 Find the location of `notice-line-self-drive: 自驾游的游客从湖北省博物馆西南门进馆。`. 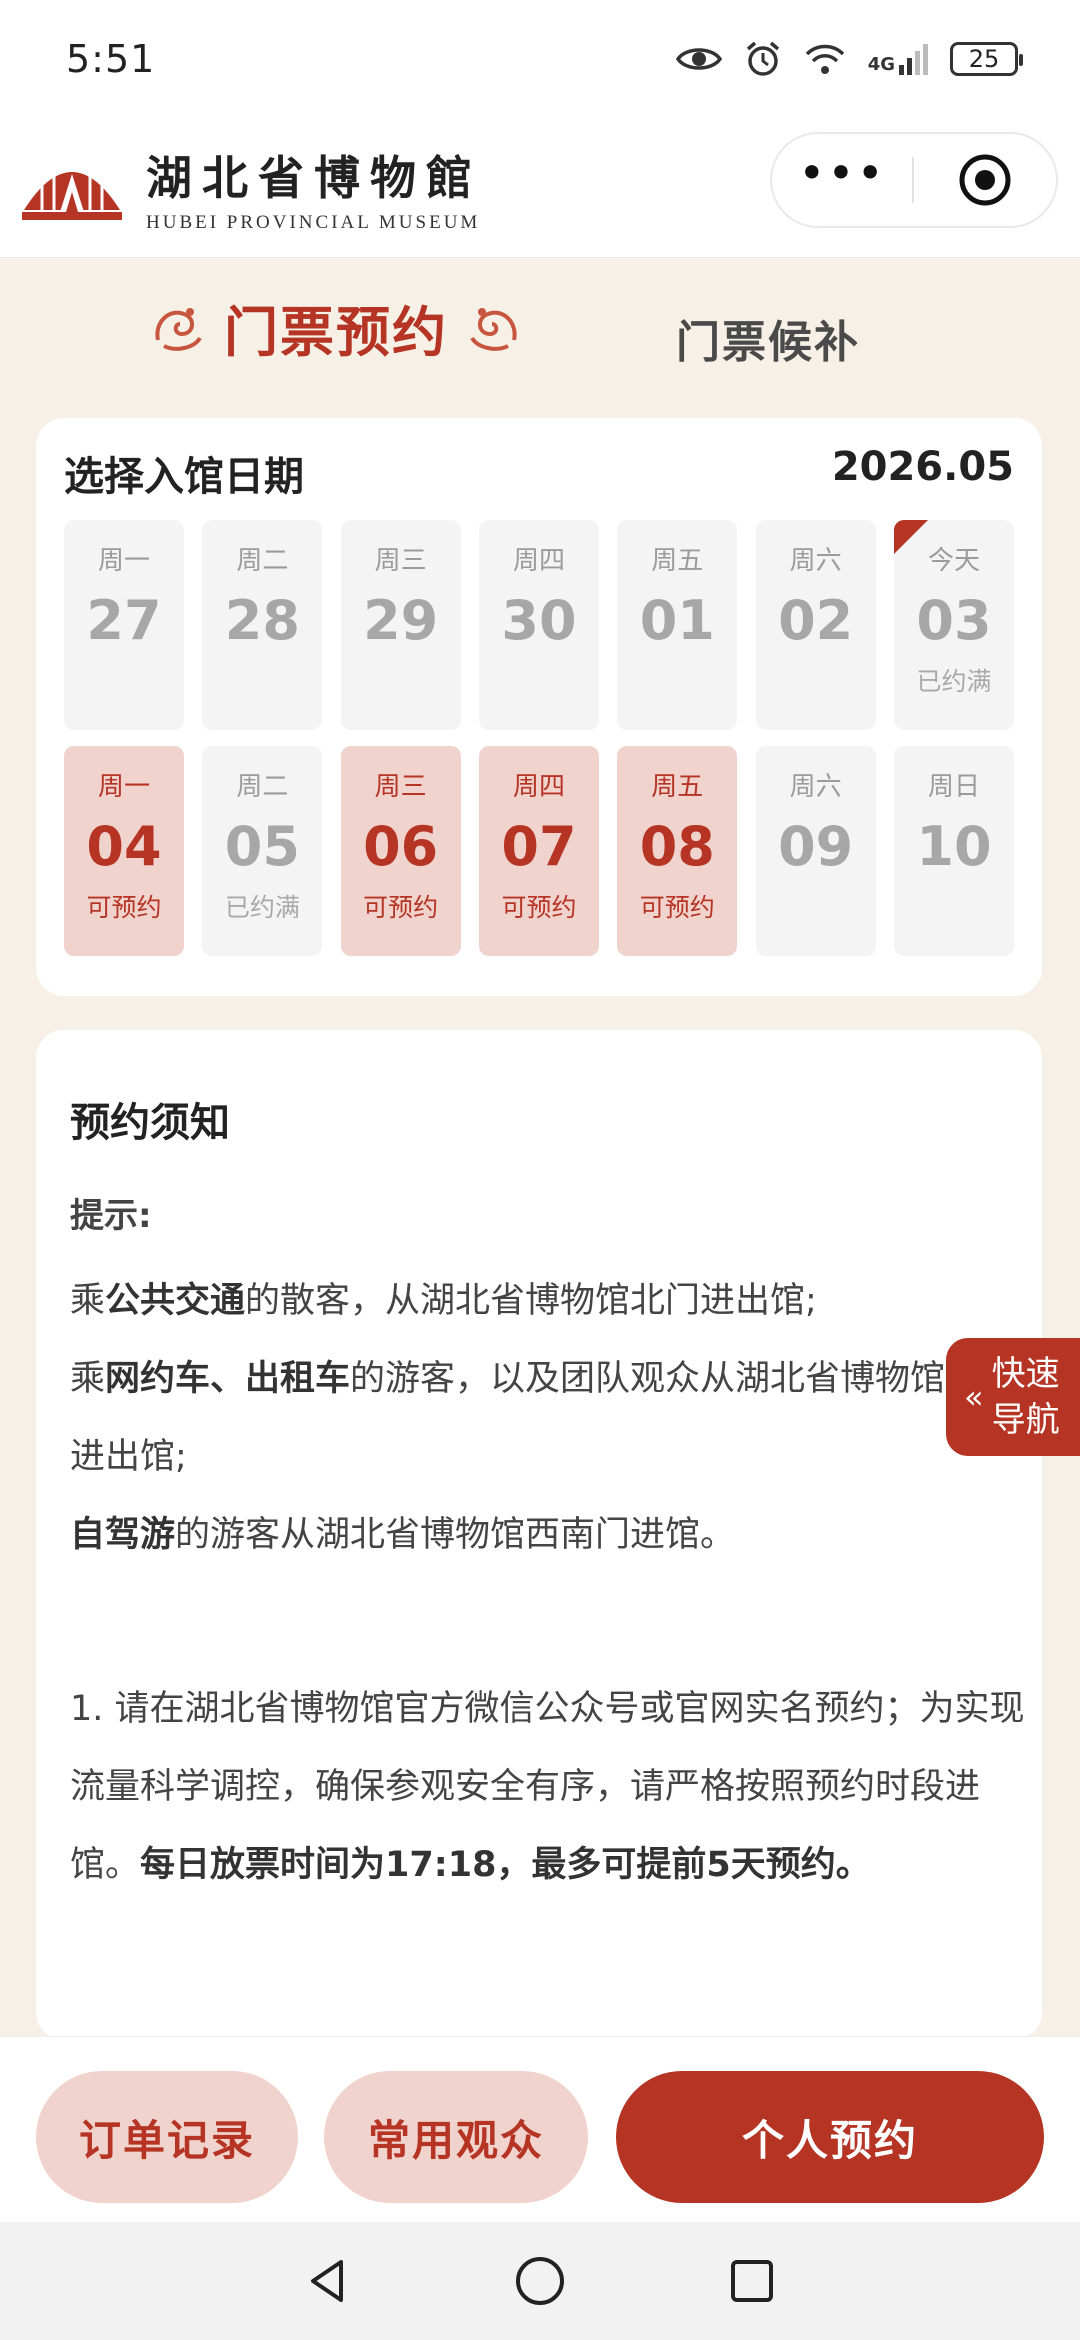

notice-line-self-drive: 自驾游的游客从湖北省博物馆西南门进馆。 is located at coordinates (403, 1535).